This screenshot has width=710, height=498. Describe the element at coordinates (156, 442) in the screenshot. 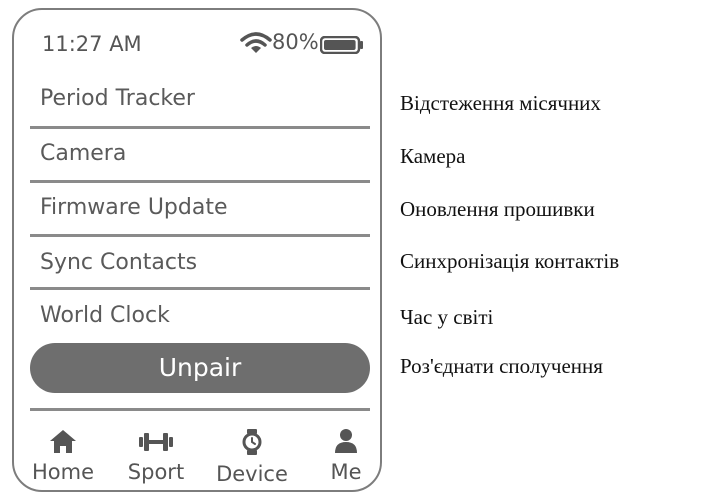

I see `dumbbell-icon` at that location.